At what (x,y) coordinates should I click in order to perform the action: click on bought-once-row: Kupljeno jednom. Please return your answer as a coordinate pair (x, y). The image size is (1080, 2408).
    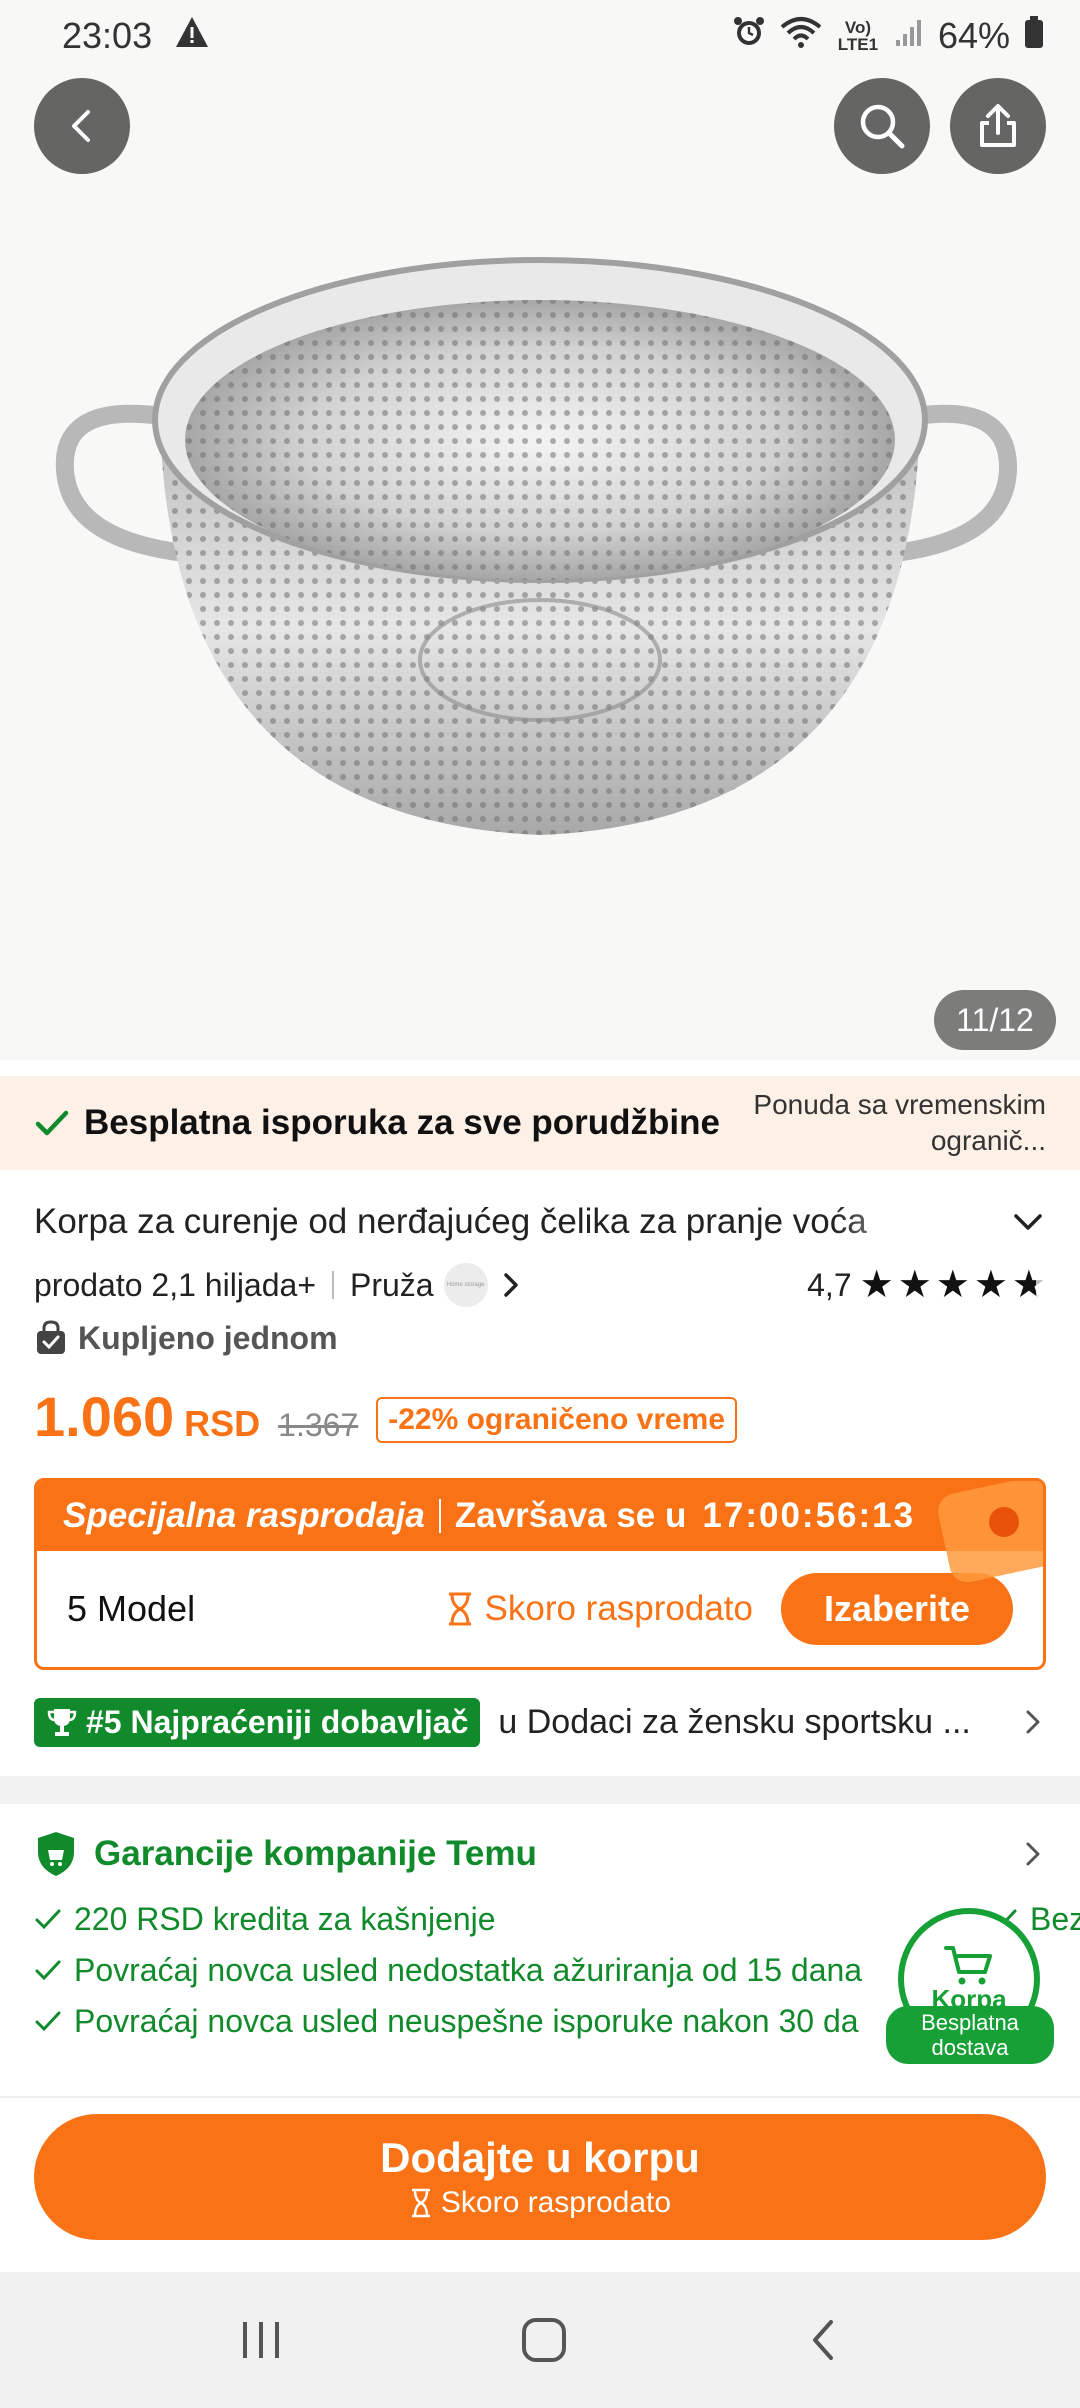
    Looking at the image, I should click on (186, 1338).